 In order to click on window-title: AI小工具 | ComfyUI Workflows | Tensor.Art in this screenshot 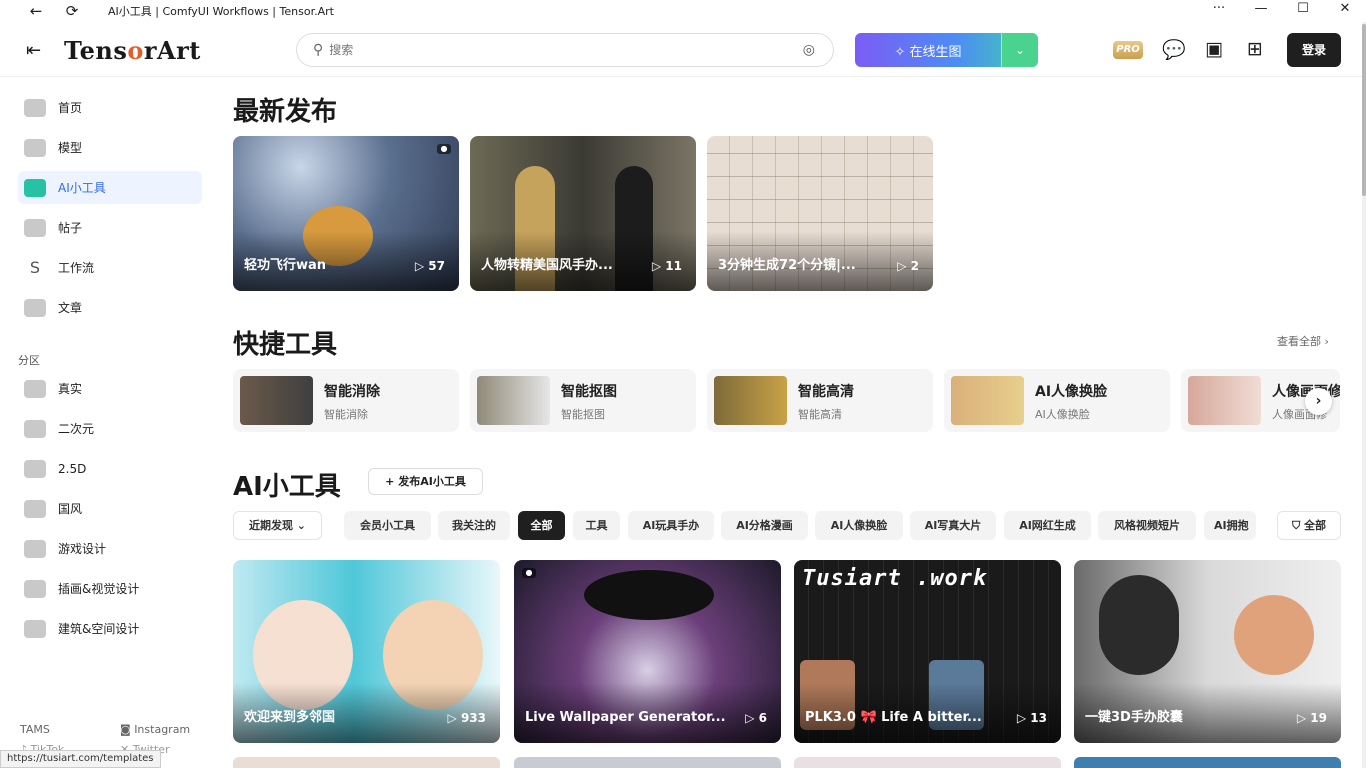, I will do `click(221, 11)`.